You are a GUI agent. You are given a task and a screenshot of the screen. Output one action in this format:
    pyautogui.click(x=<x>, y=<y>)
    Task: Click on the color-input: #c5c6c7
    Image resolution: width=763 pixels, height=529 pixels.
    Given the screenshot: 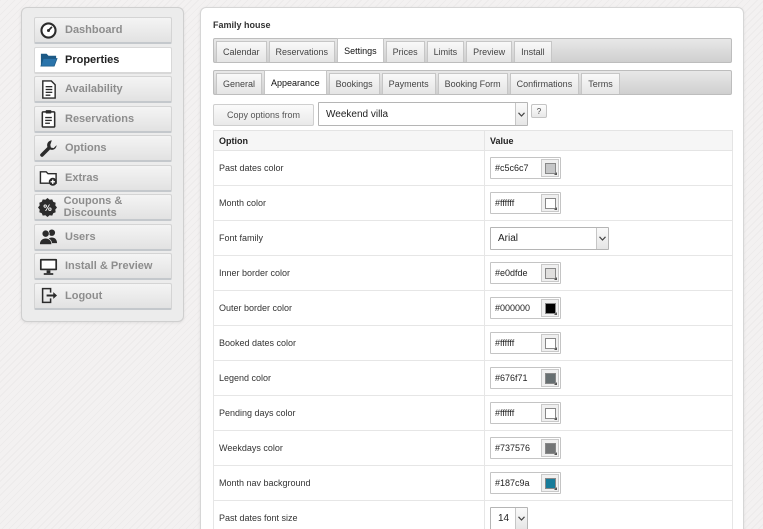 What is the action you would take?
    pyautogui.click(x=525, y=168)
    